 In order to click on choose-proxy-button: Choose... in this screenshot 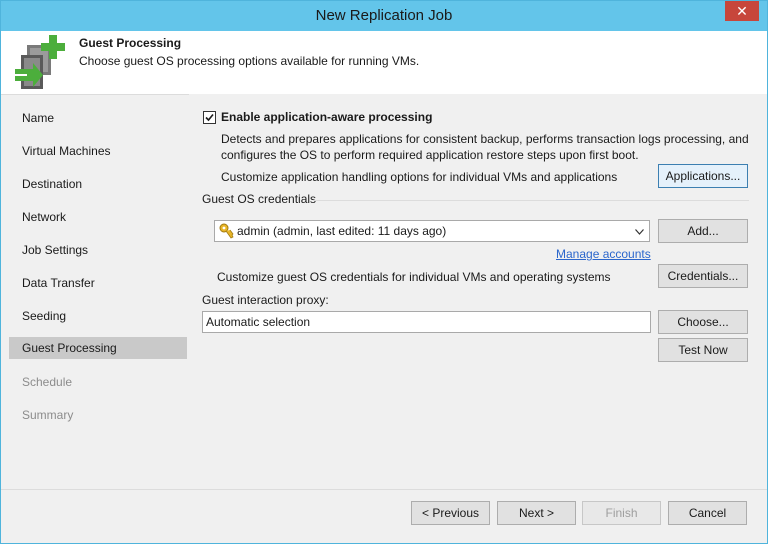, I will do `click(703, 322)`.